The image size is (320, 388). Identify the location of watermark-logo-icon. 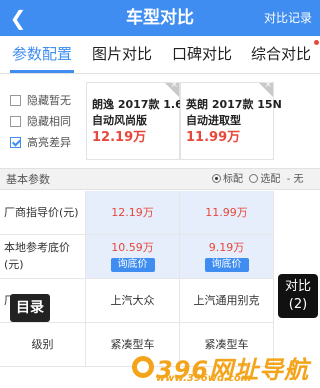
(143, 367).